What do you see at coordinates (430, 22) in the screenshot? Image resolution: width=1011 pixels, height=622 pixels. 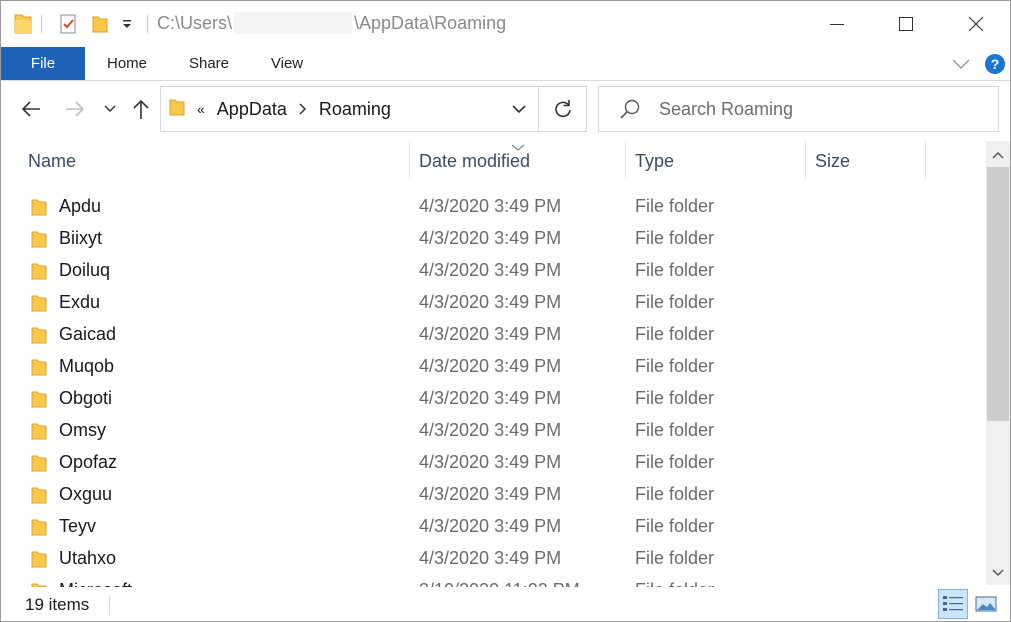 I see `title-path-suffix: \AppData\Roaming` at bounding box center [430, 22].